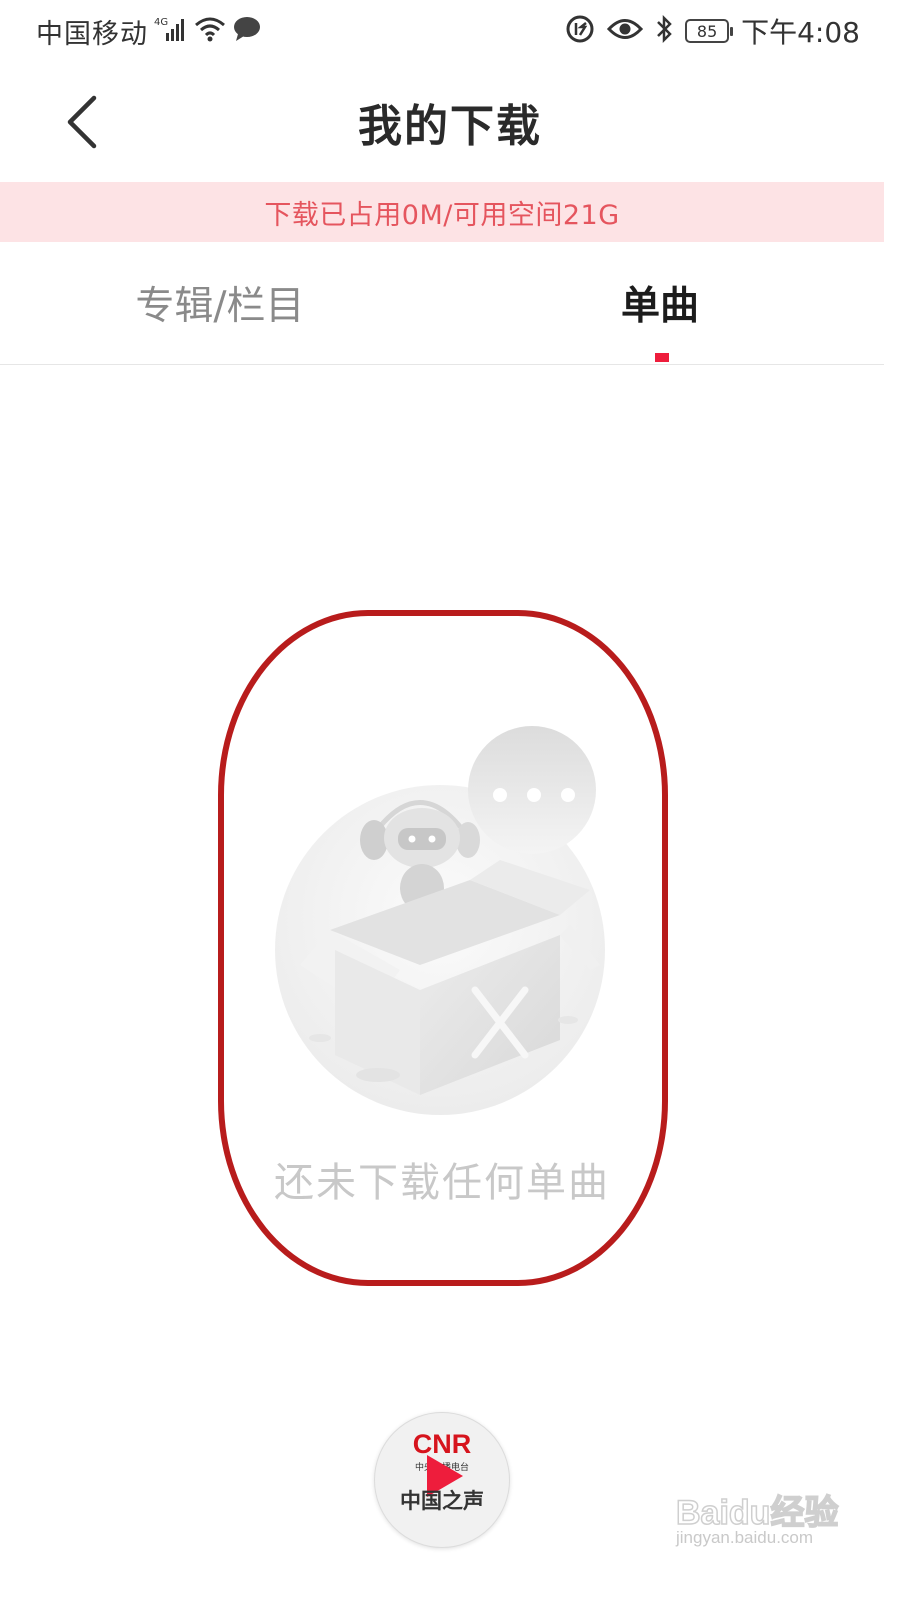  Describe the element at coordinates (450, 126) in the screenshot. I see `page-title: 我的下载` at that location.